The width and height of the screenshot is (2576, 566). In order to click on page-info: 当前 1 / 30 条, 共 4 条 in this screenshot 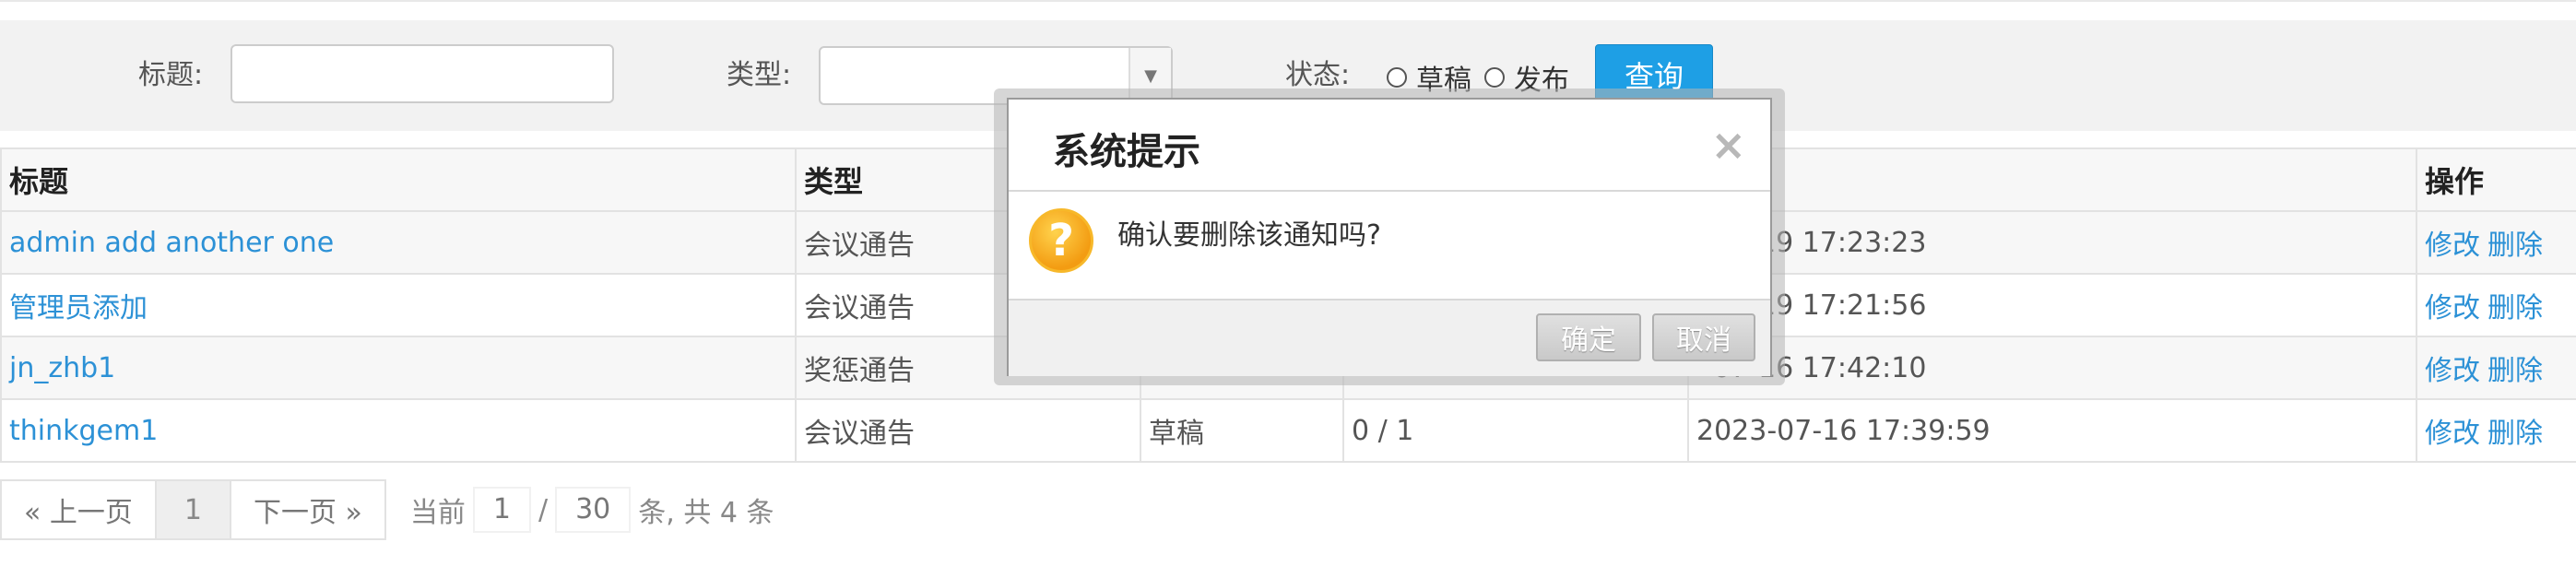, I will do `click(579, 509)`.